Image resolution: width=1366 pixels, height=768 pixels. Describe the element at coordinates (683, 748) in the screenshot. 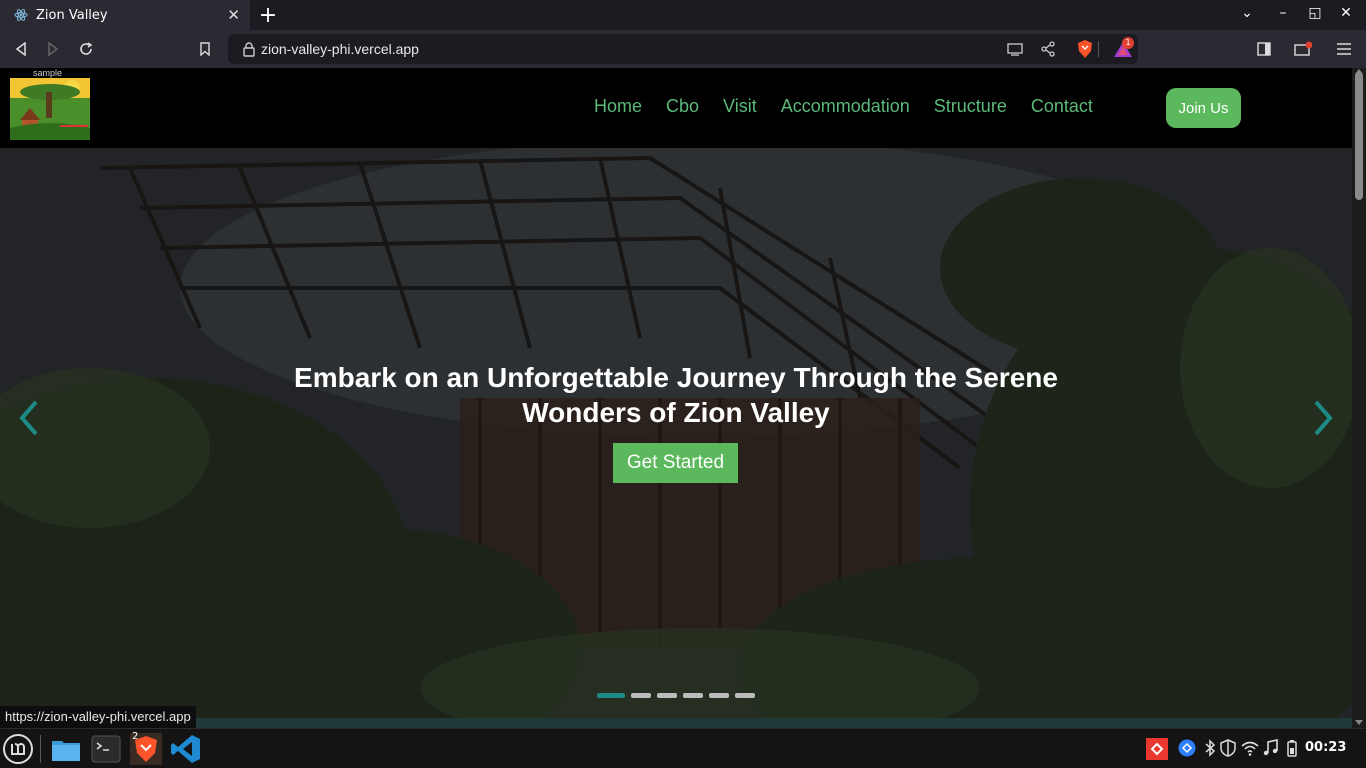

I see `taskbar: 2 00:23` at that location.